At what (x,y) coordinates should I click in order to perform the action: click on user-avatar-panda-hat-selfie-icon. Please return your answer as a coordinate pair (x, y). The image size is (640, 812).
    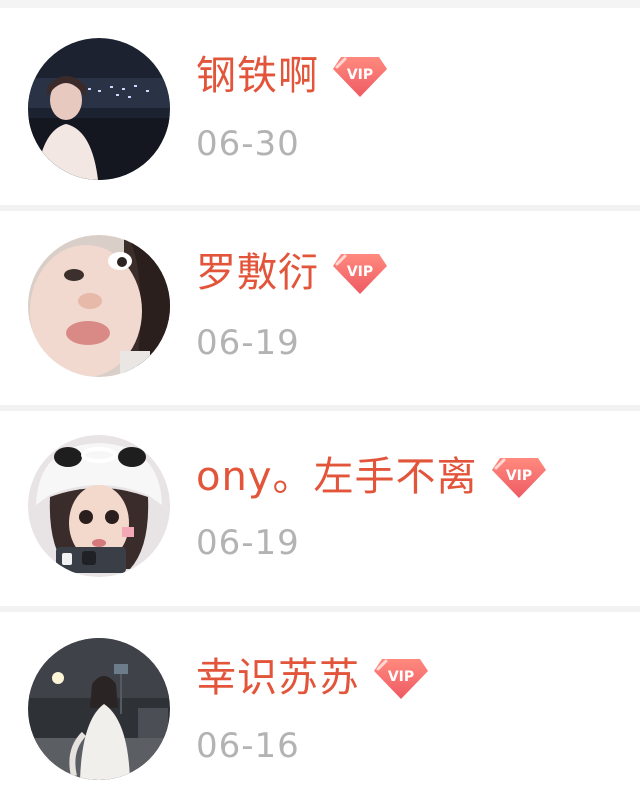
    Looking at the image, I should click on (99, 506).